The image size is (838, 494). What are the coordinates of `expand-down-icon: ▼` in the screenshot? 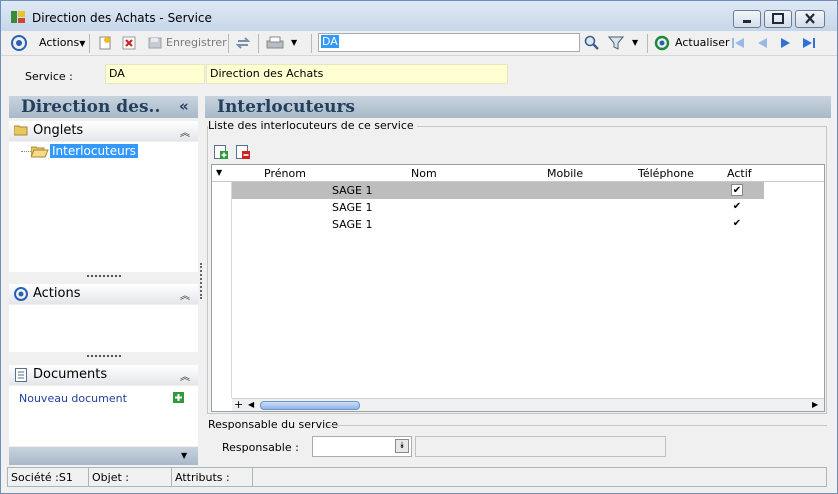 It's located at (184, 455).